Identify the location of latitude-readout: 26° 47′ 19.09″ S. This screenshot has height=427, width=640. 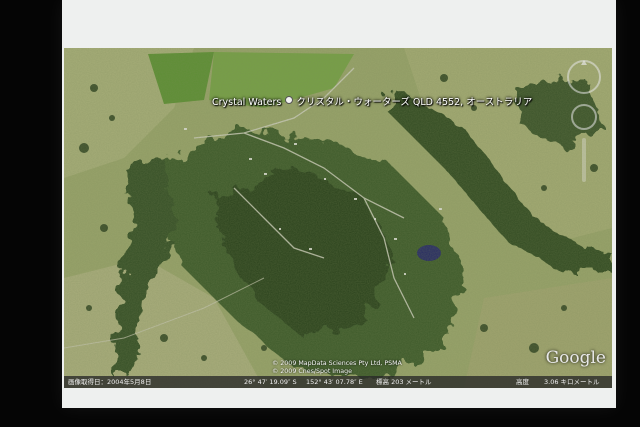
(270, 382).